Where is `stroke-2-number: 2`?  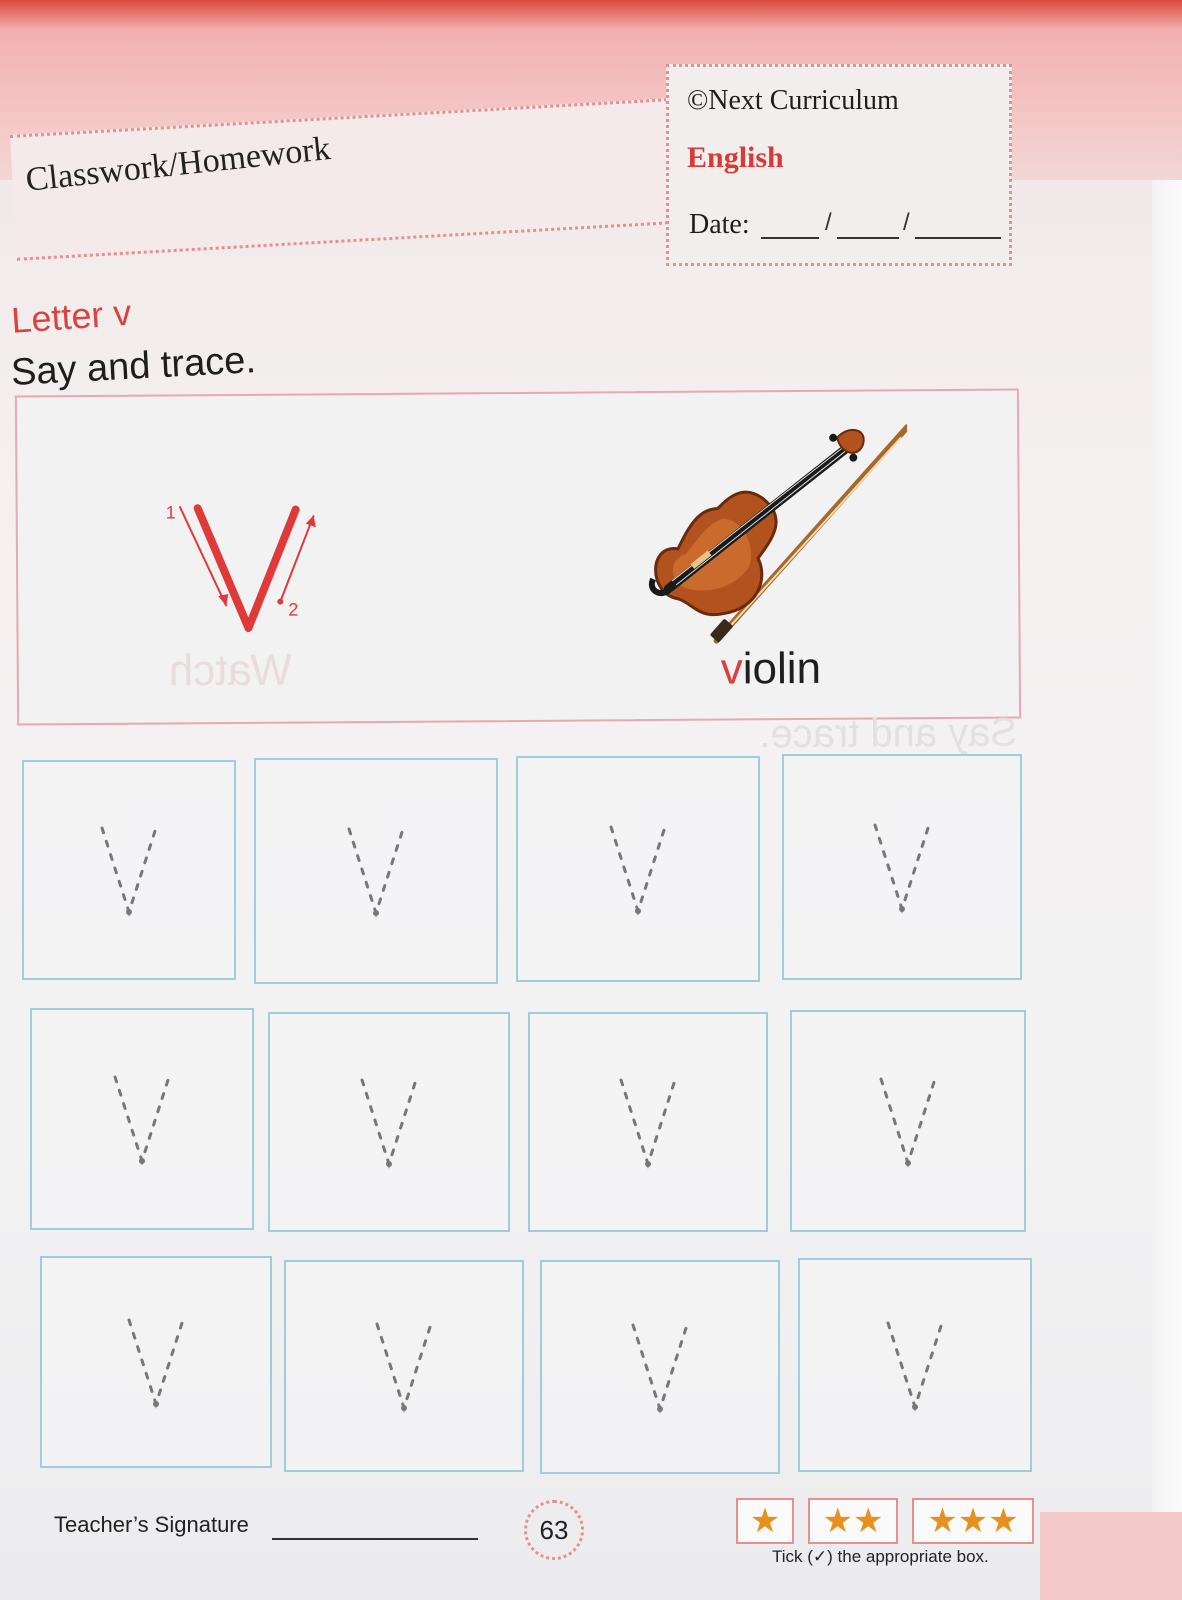
stroke-2-number: 2 is located at coordinates (293, 610).